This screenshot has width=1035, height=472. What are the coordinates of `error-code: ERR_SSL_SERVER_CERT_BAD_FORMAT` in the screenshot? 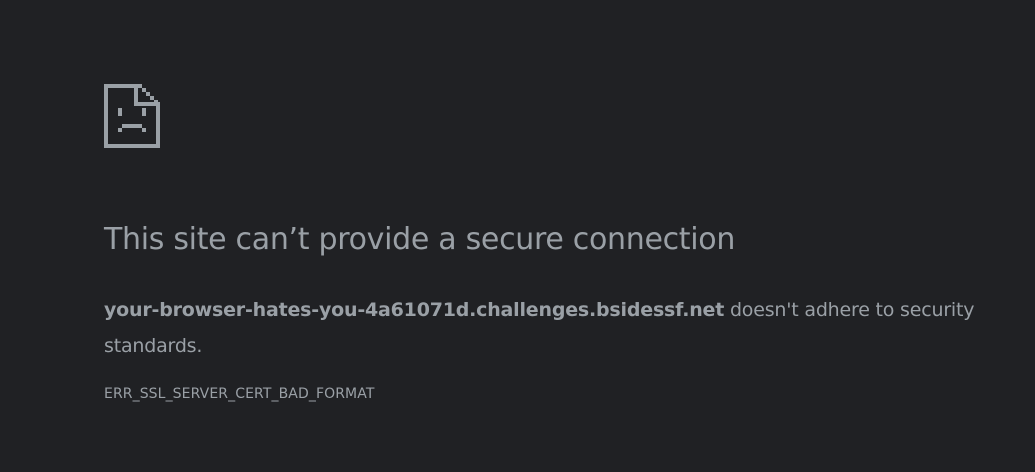 It's located at (239, 394).